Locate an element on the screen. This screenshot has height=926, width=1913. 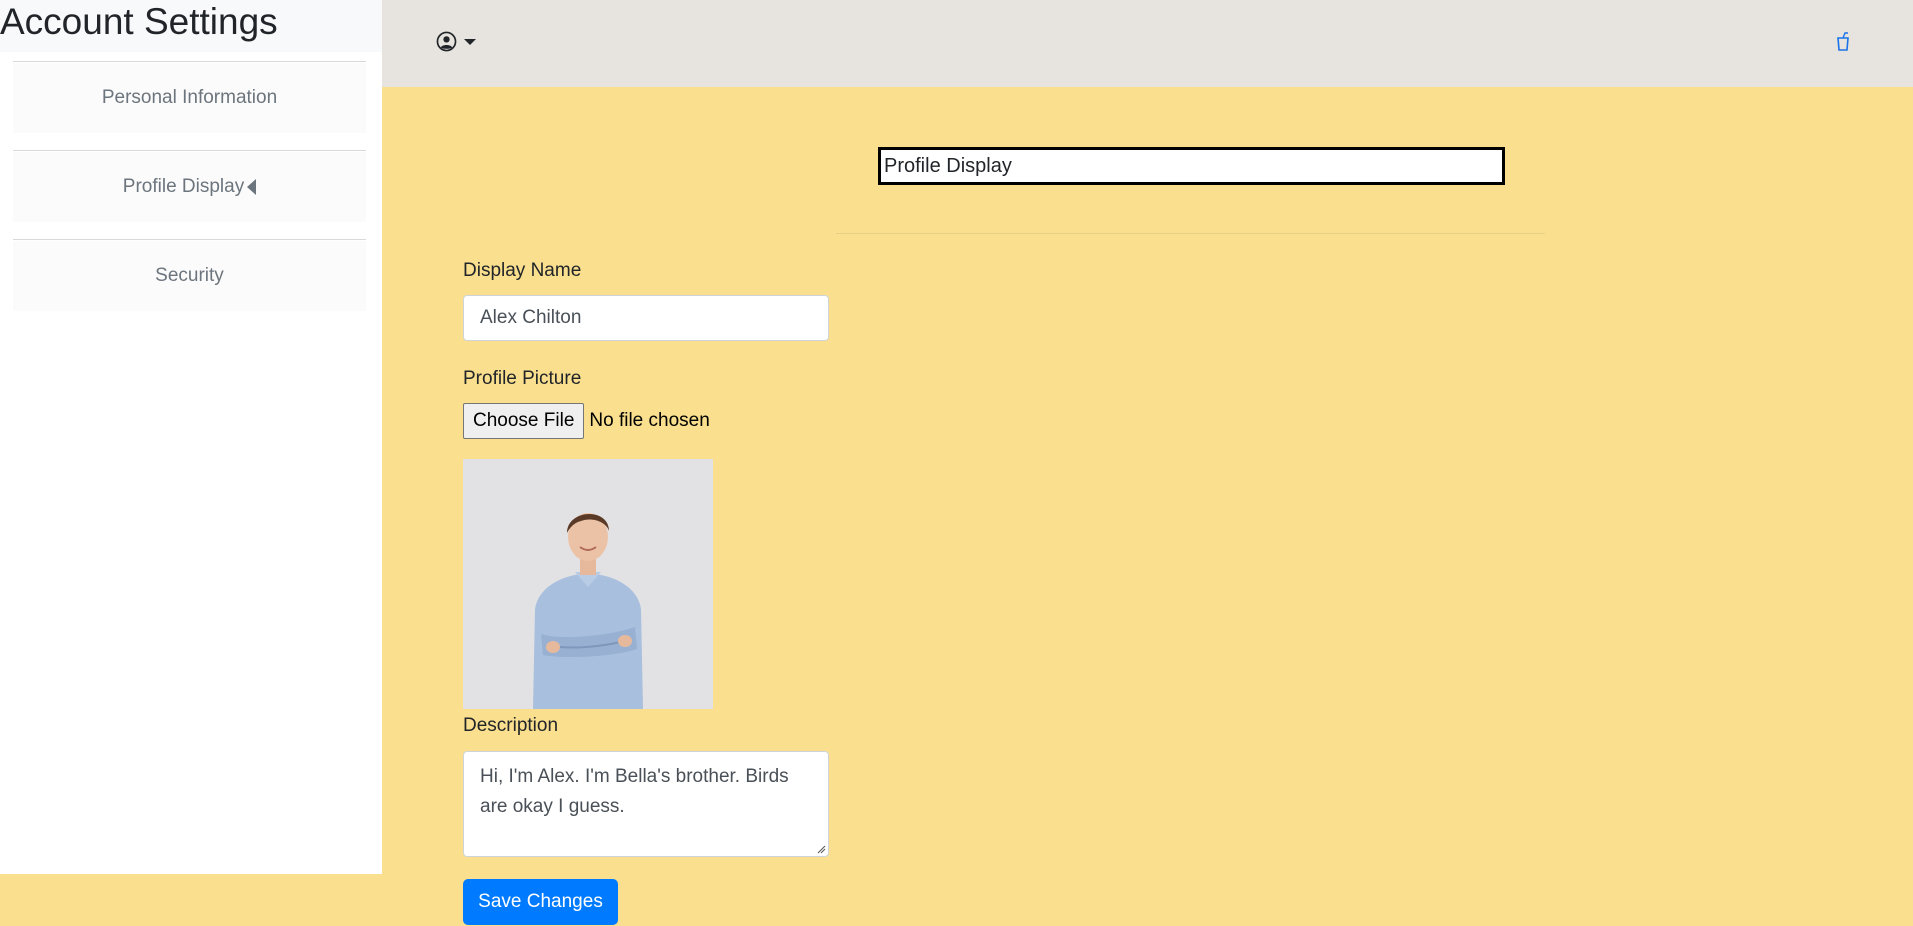
profile-picture-image is located at coordinates (588, 584).